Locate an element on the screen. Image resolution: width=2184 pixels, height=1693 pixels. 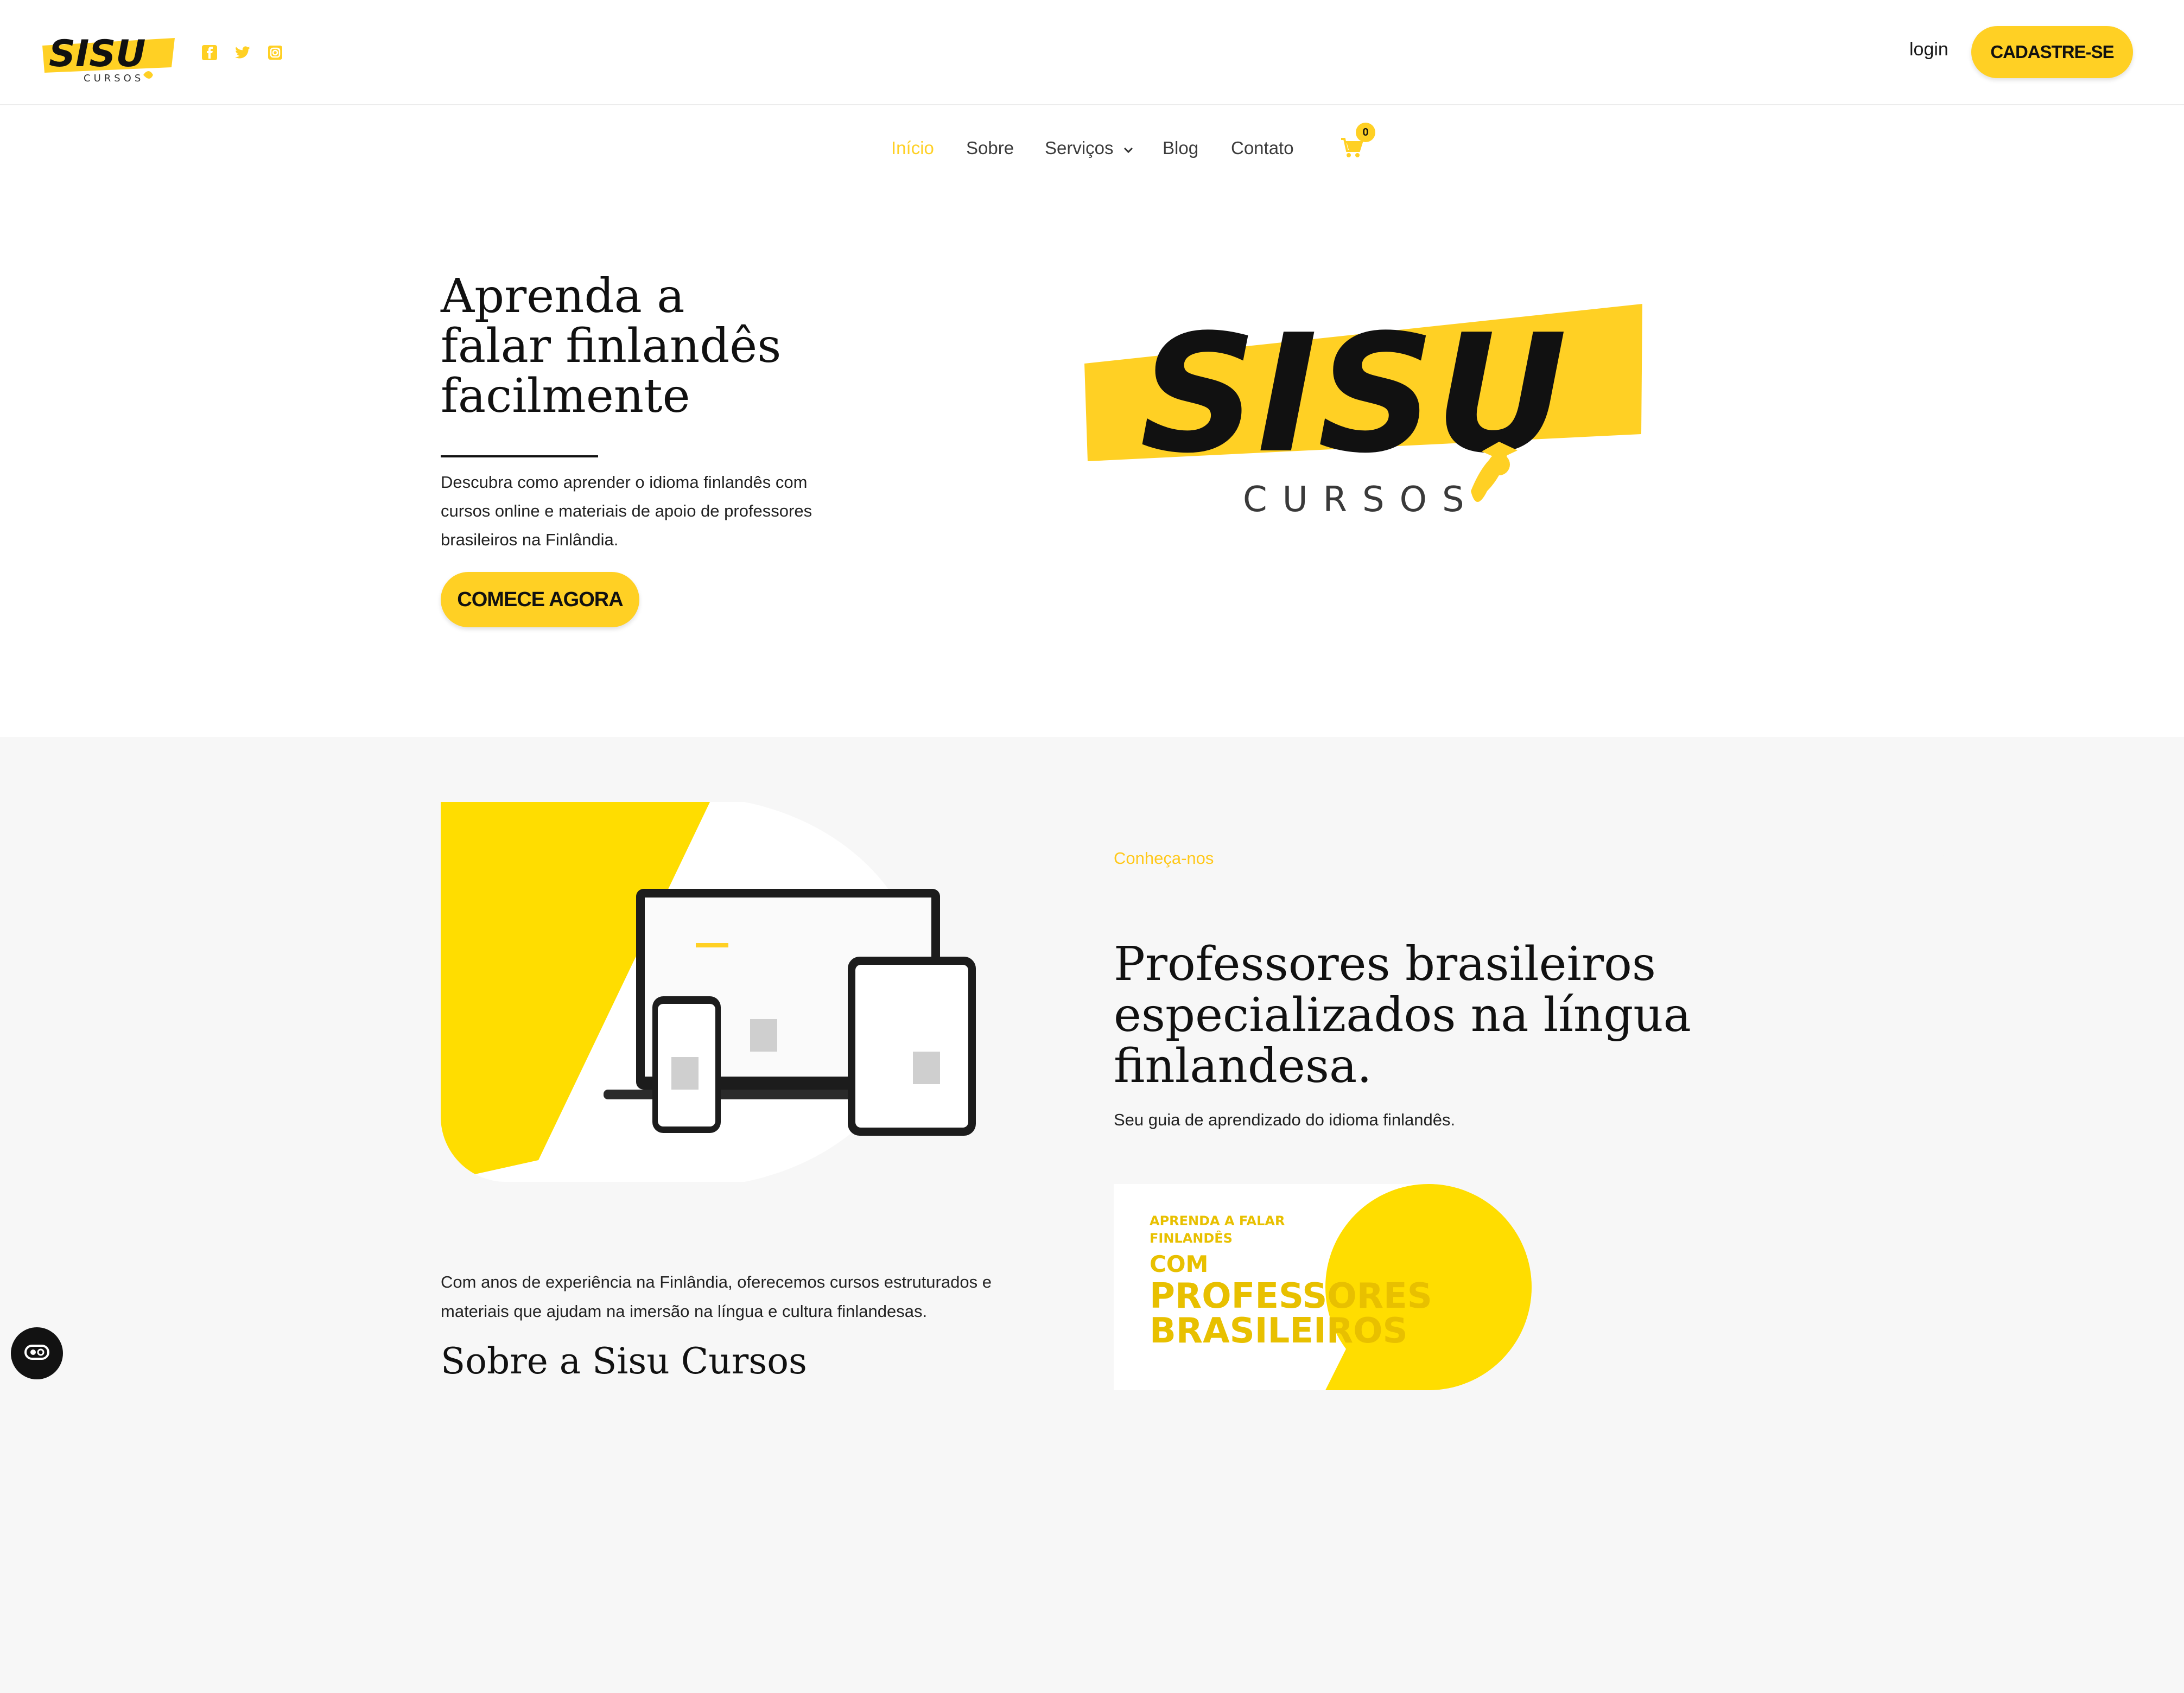
hero-logo: SISU CURSOS is located at coordinates (1365, 415).